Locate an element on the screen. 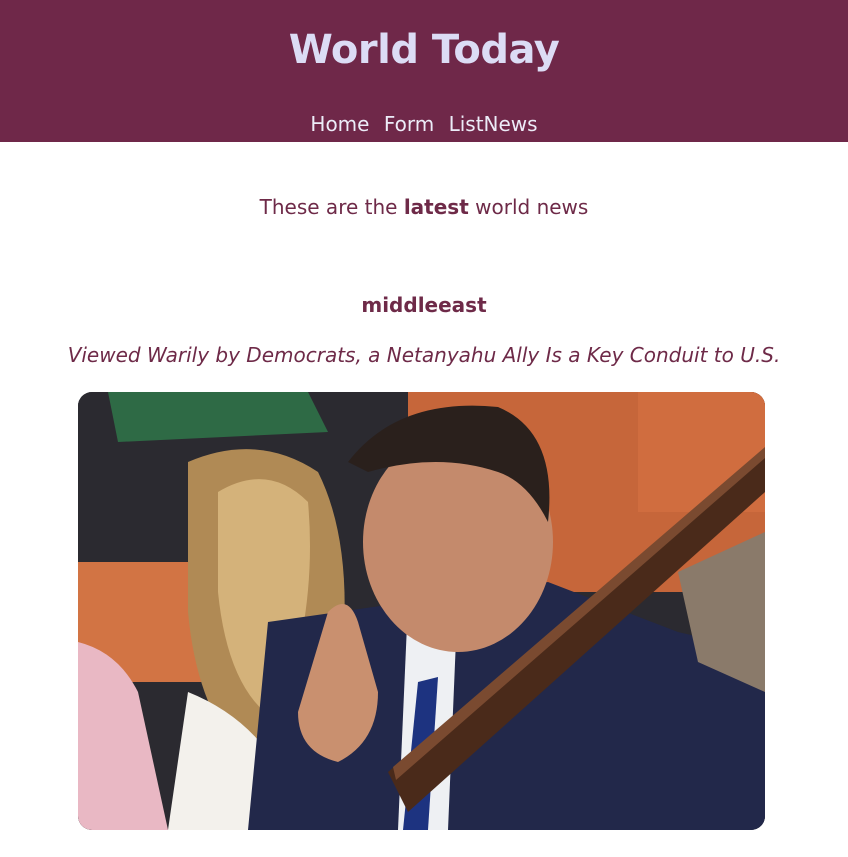 This screenshot has width=848, height=857. main-nav: Home Form ListNews is located at coordinates (424, 124).